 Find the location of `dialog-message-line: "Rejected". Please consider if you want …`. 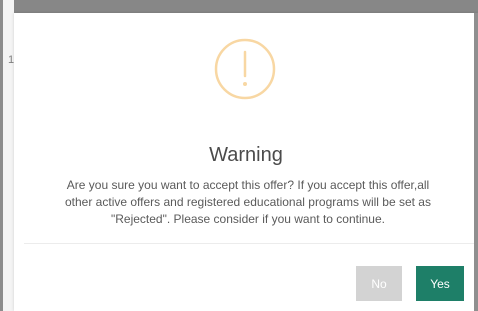

dialog-message-line: "Rejected". Please consider if you want … is located at coordinates (247, 219).